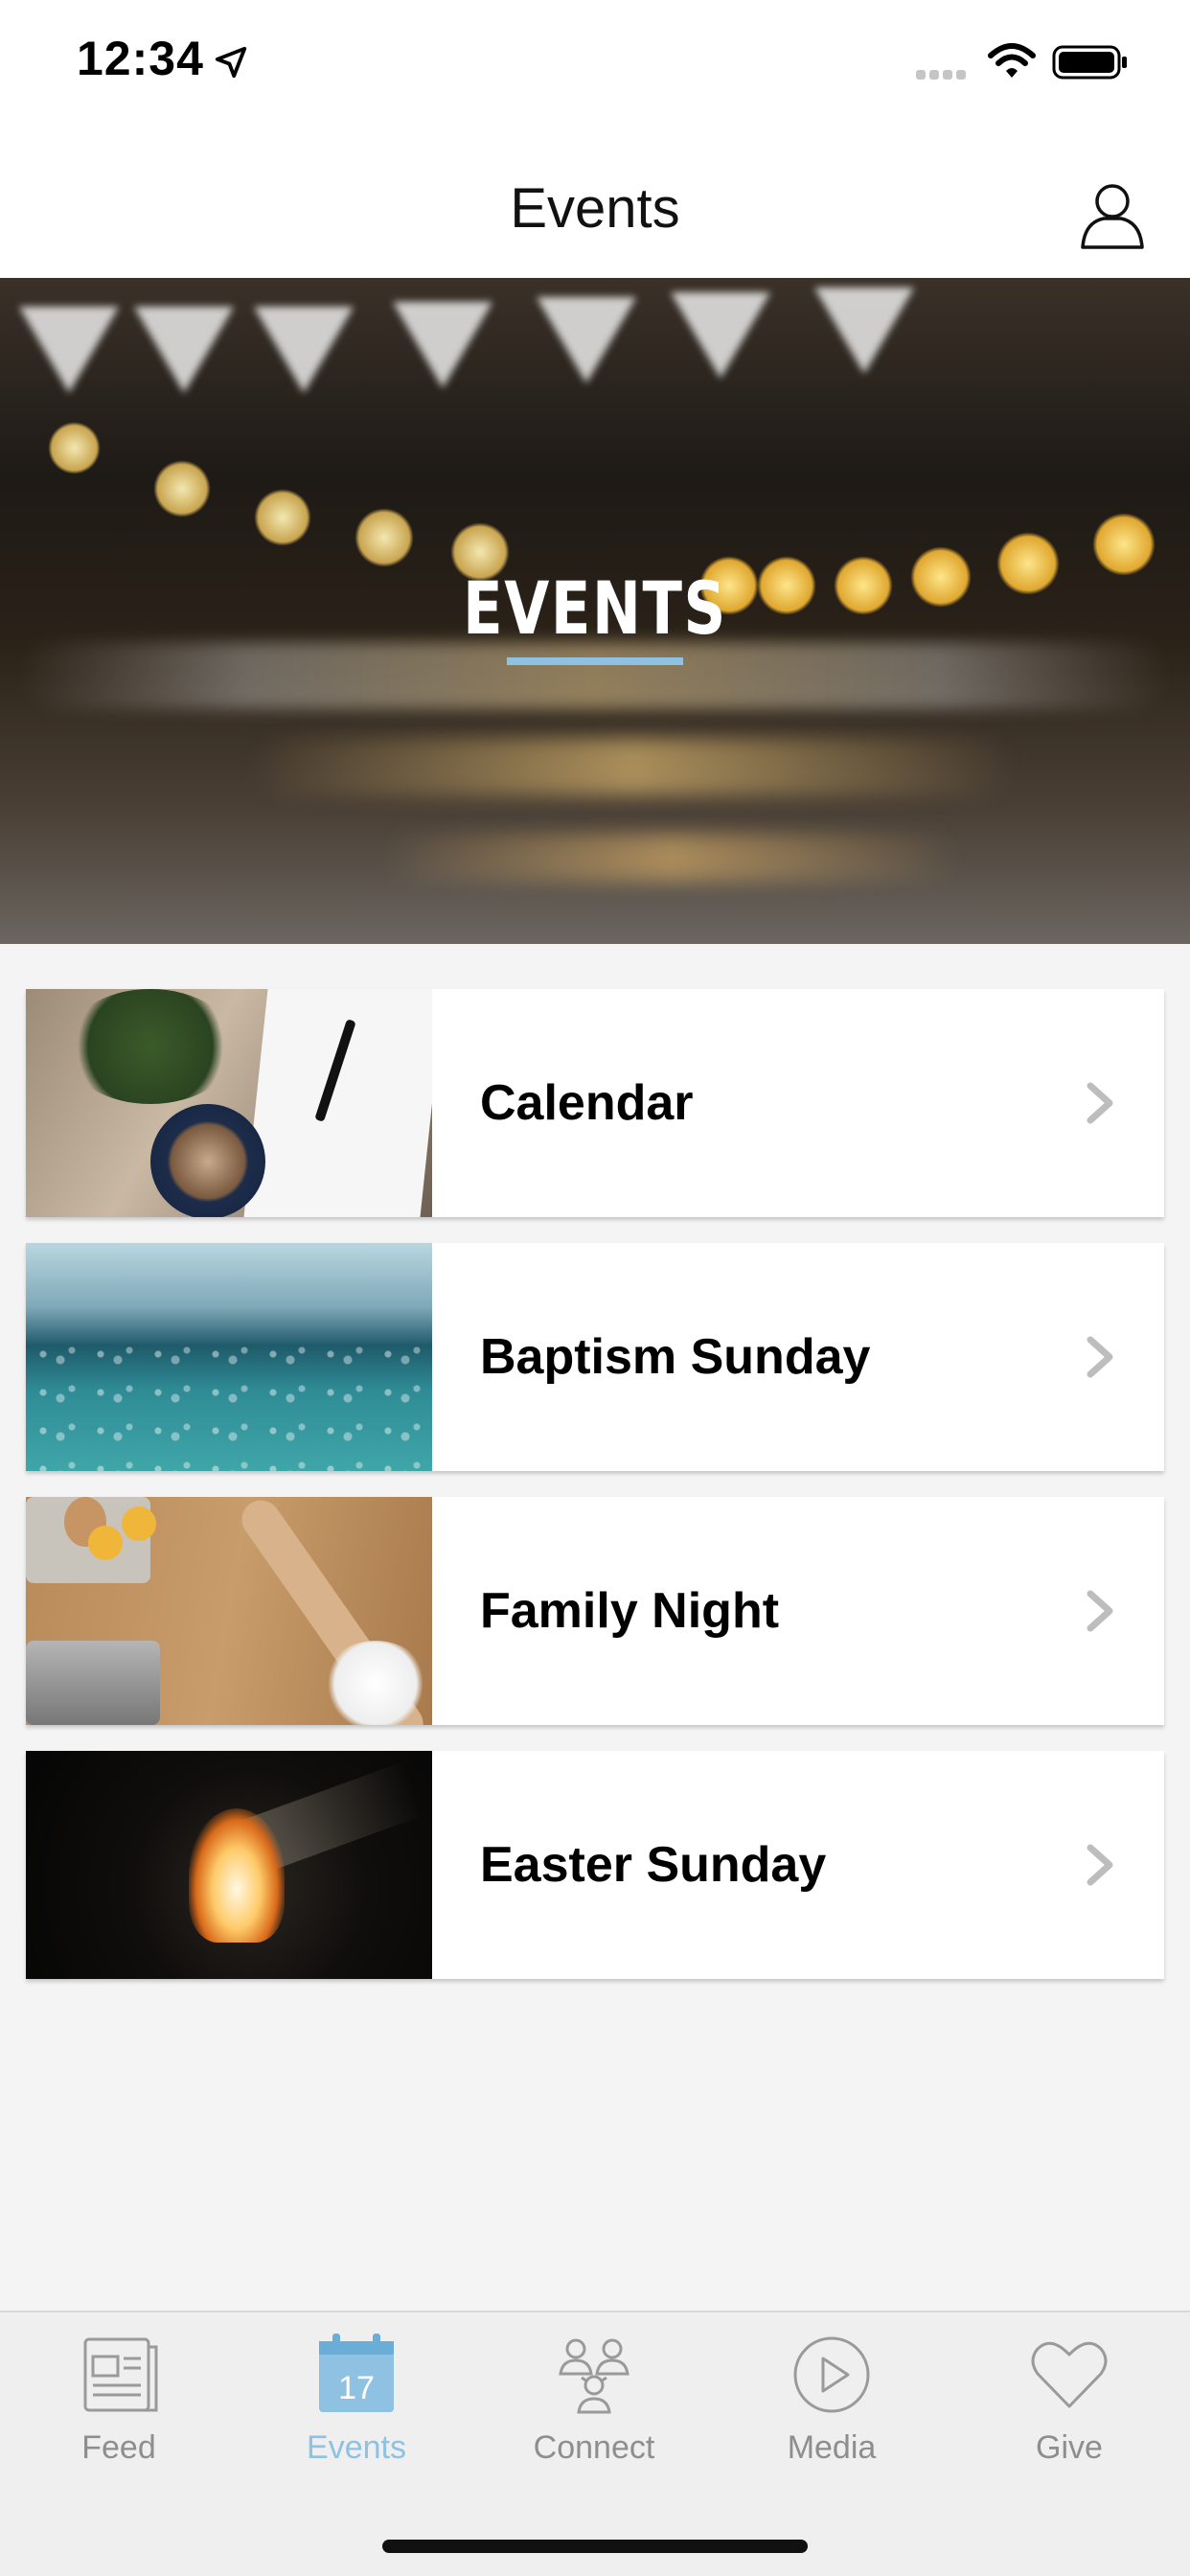 This screenshot has width=1190, height=2576. What do you see at coordinates (229, 1611) in the screenshot?
I see `event-thumbnail-family-night` at bounding box center [229, 1611].